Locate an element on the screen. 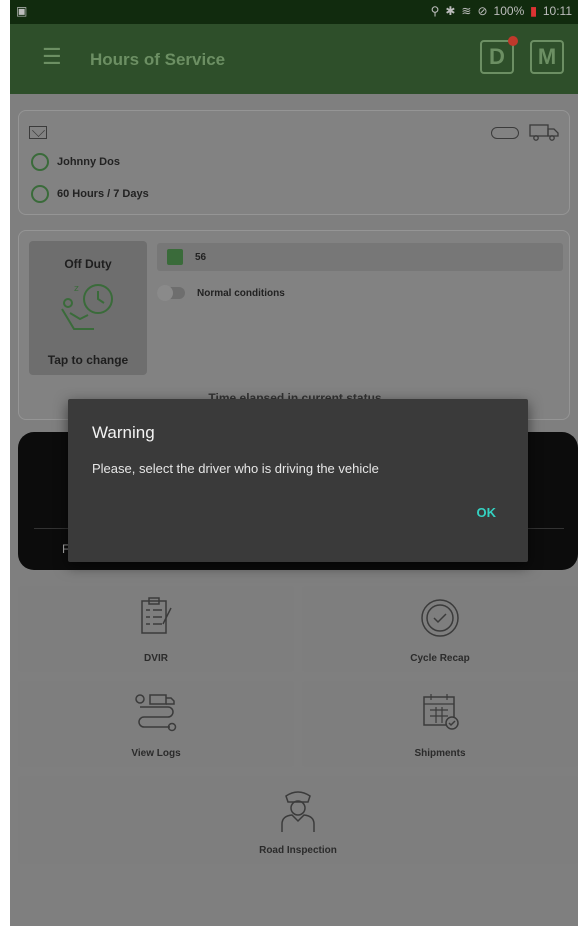 This screenshot has width=578, height=926. svg-text: z is located at coordinates (76, 289).